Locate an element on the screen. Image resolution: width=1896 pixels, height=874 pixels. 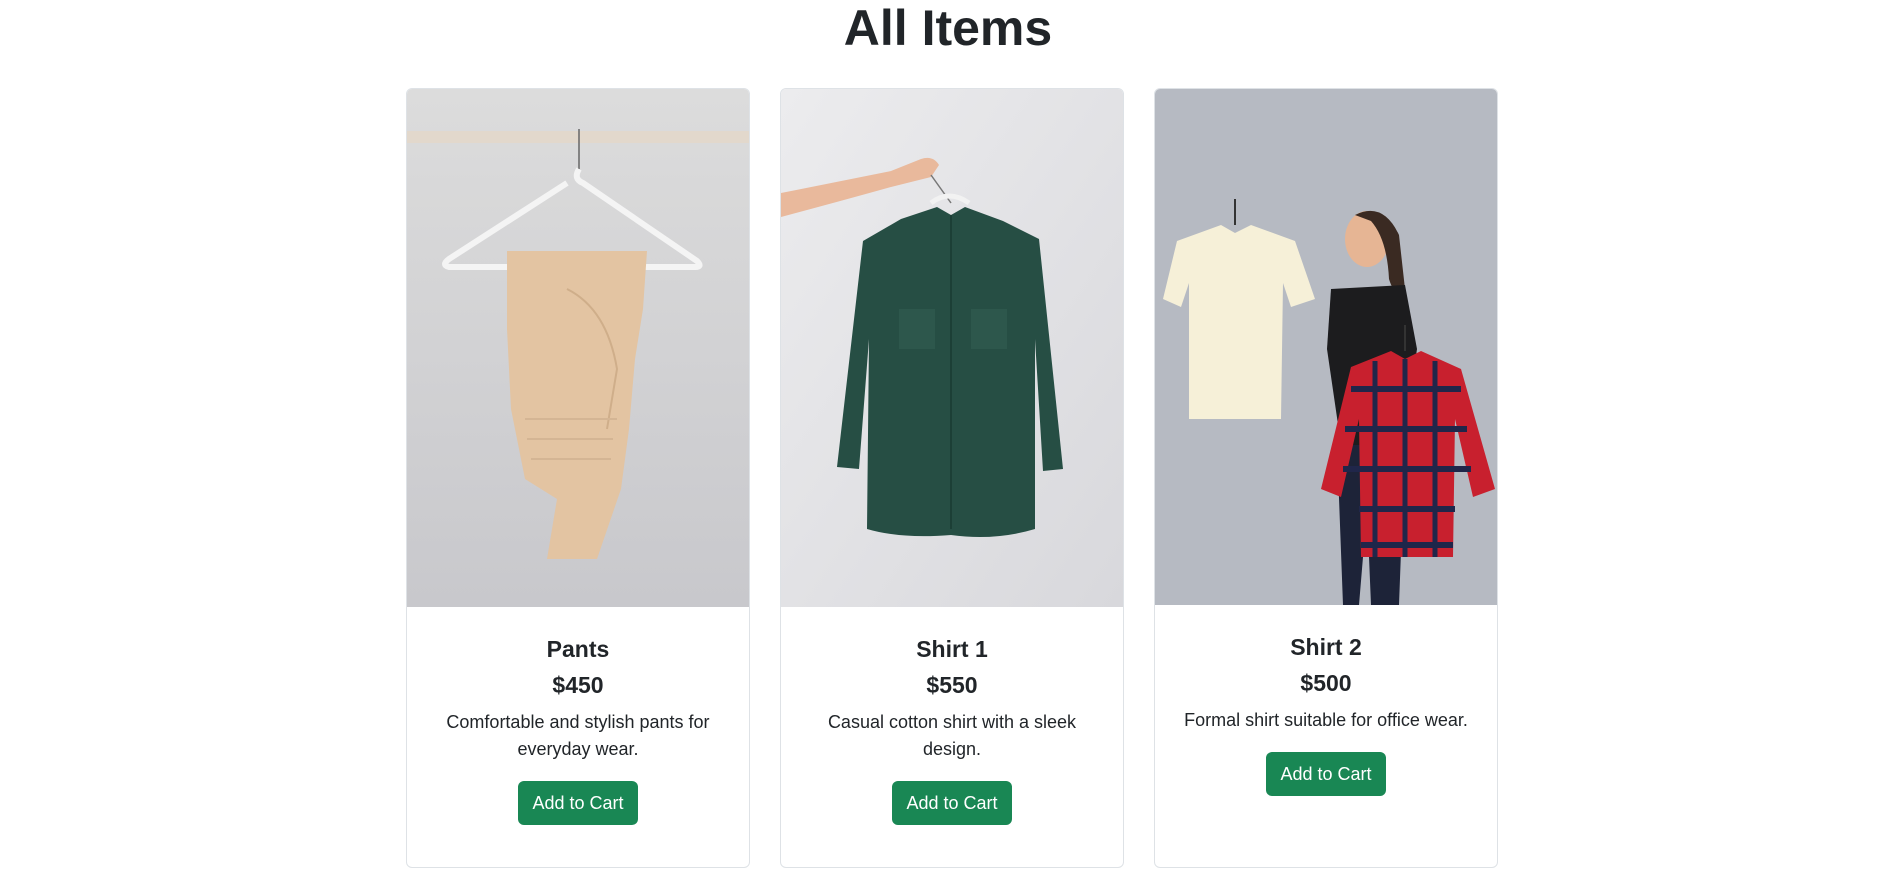
product-description: Formal shirt suitable for office wear. is located at coordinates (1326, 720).